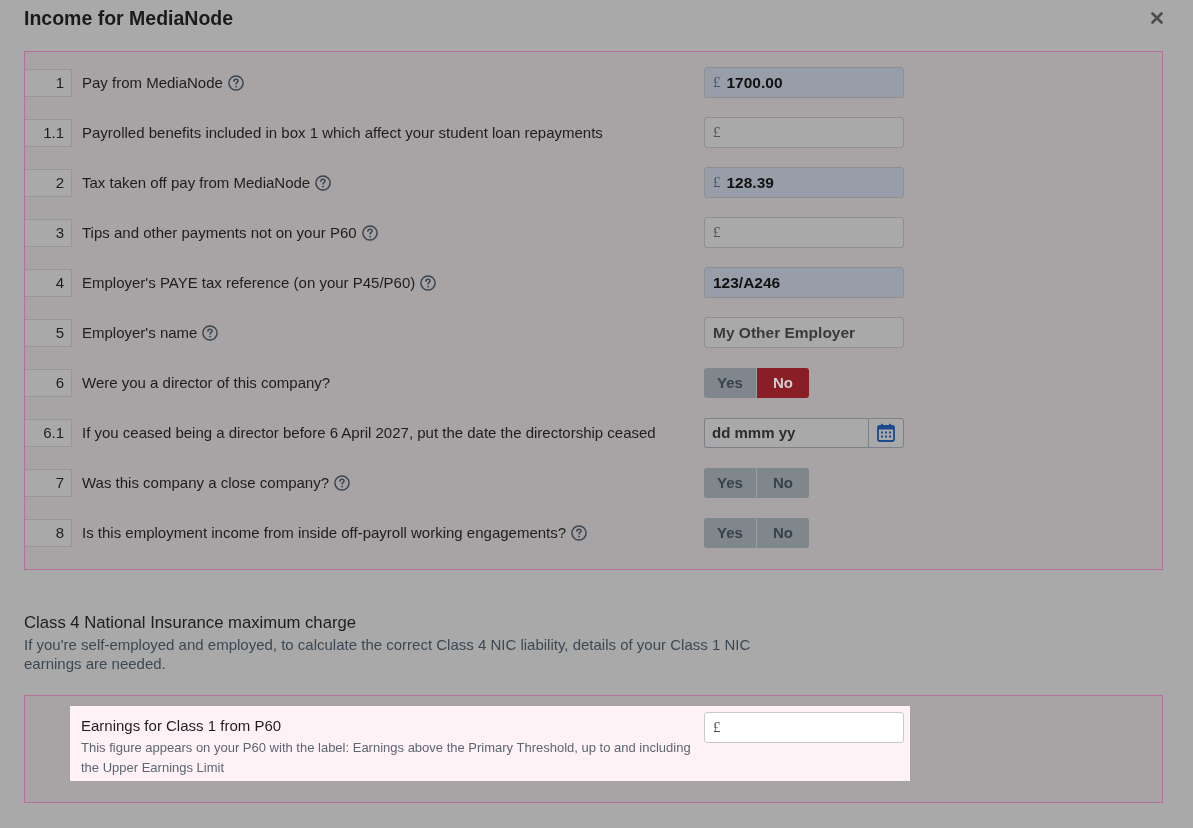 The image size is (1193, 828). Describe the element at coordinates (196, 182) in the screenshot. I see `question-label: Tax taken off pay from MediaNode` at that location.